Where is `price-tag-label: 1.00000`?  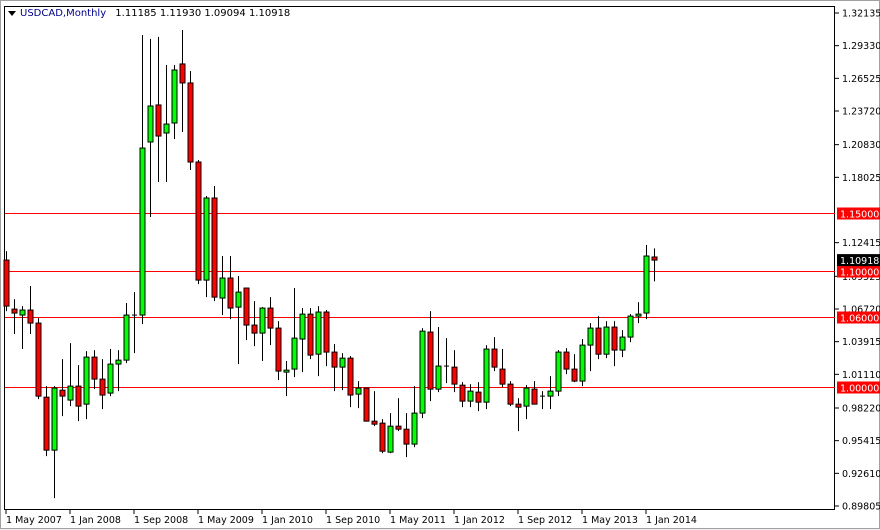
price-tag-label: 1.00000 is located at coordinates (859, 389).